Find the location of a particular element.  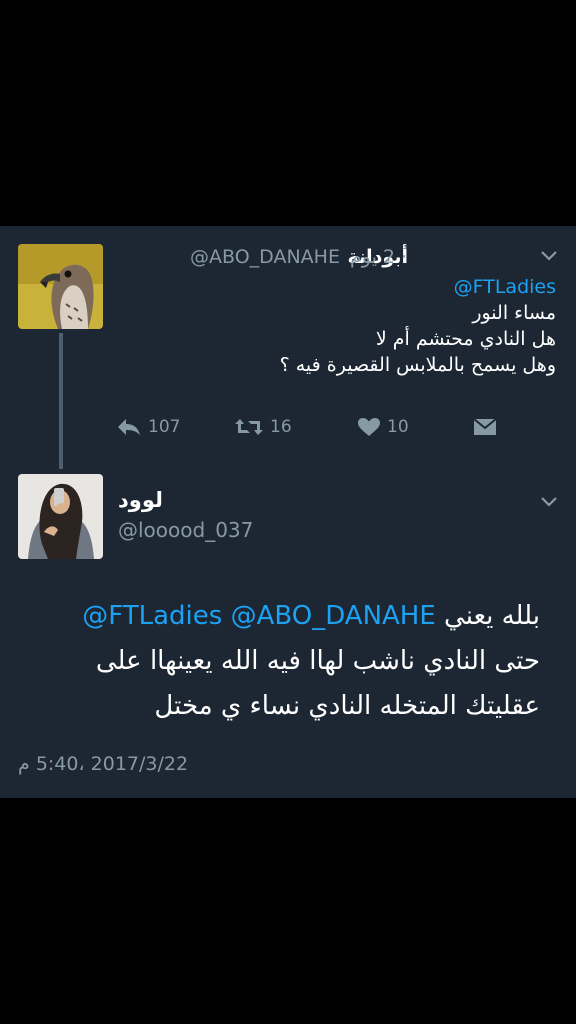

thread-connector is located at coordinates (61, 401).